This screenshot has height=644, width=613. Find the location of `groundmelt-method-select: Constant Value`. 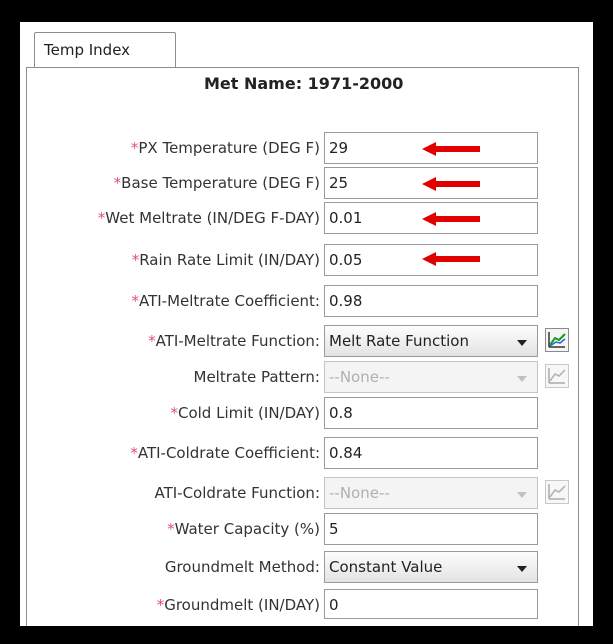

groundmelt-method-select: Constant Value is located at coordinates (431, 567).